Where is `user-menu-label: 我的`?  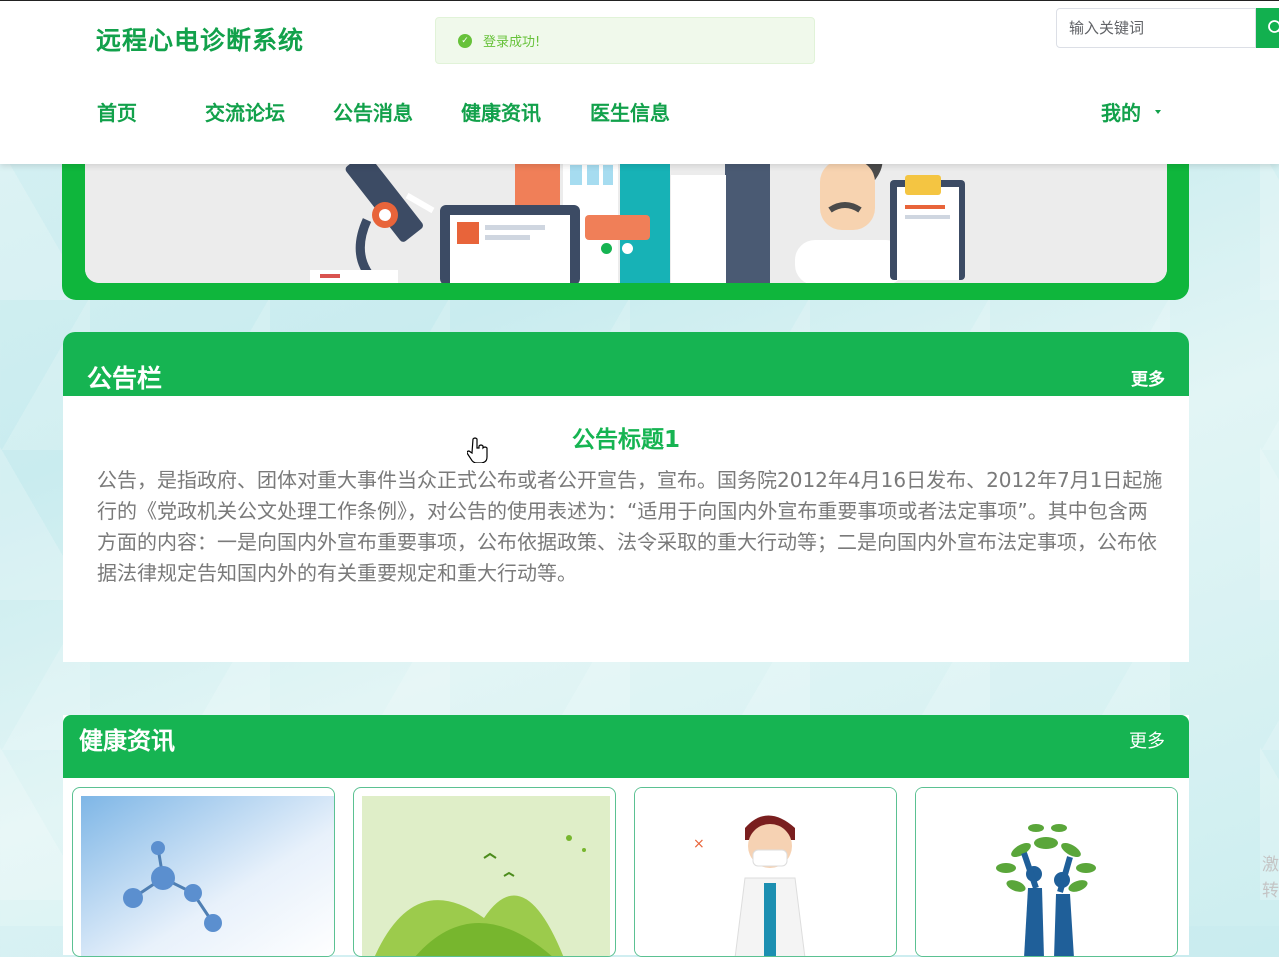
user-menu-label: 我的 is located at coordinates (1121, 111).